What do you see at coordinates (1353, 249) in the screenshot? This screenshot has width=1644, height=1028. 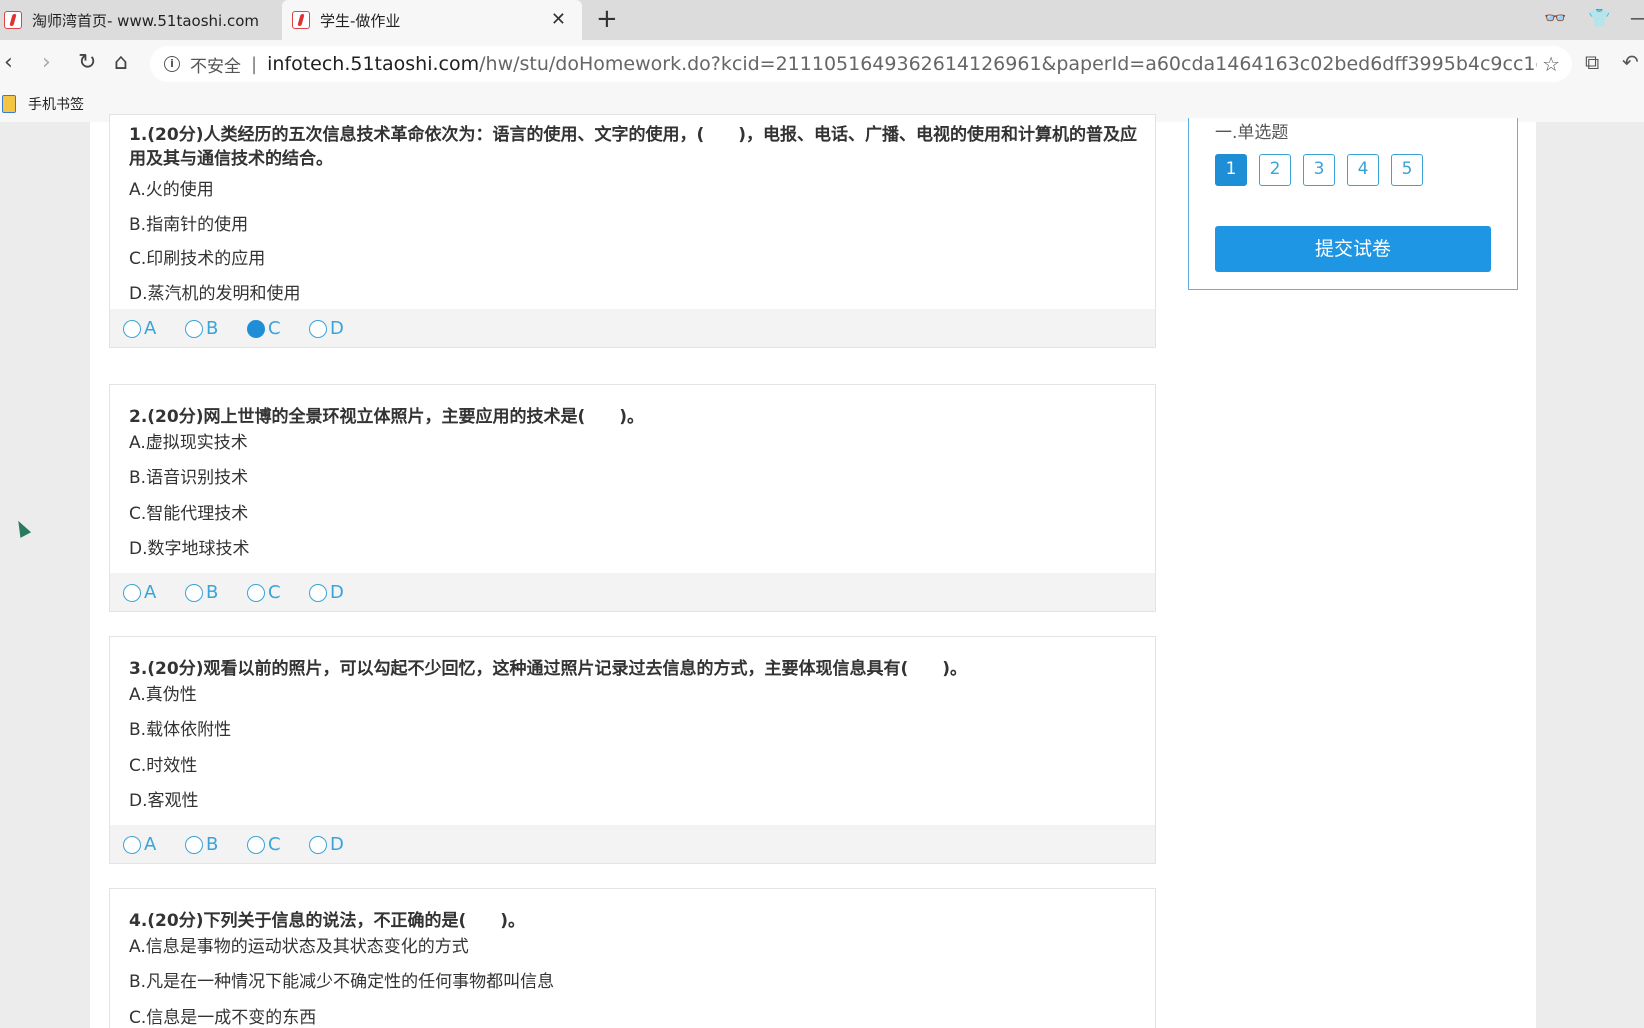 I see `submit-paper-button: 提交试卷` at bounding box center [1353, 249].